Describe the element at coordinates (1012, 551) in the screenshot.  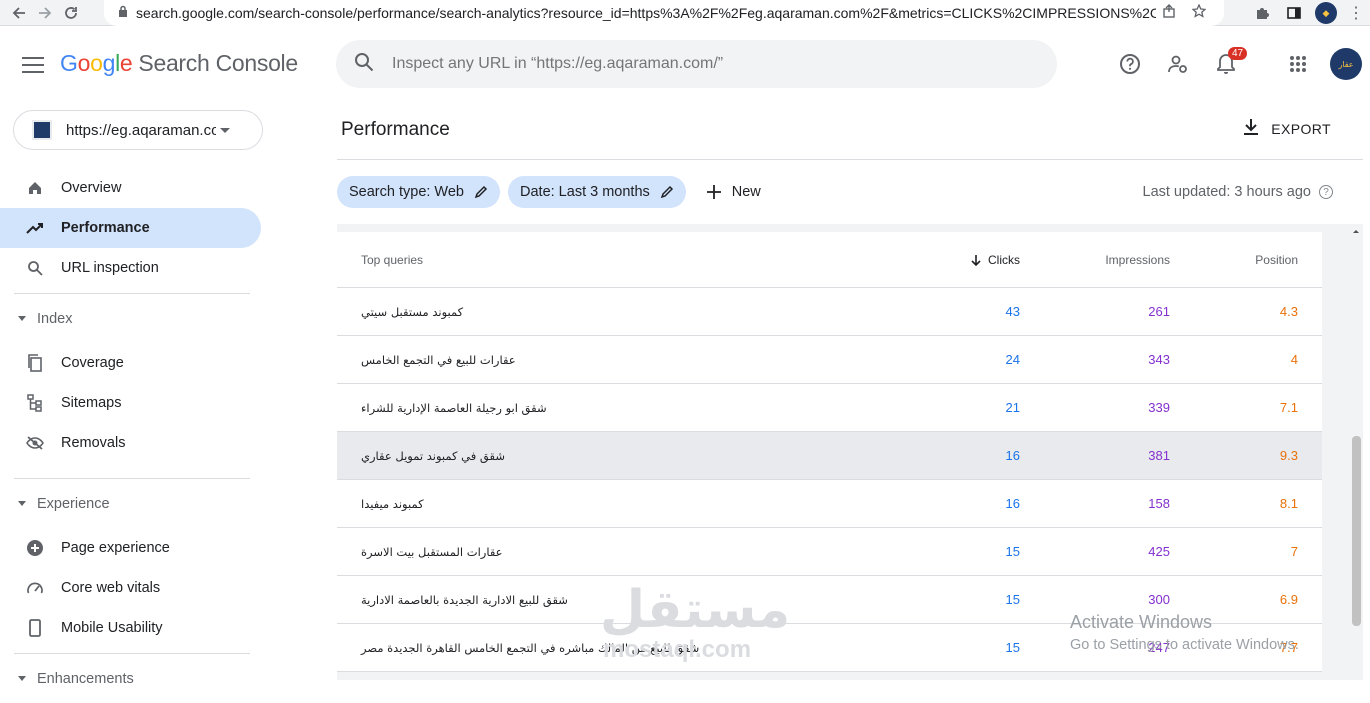
I see `clicks-value: 15` at that location.